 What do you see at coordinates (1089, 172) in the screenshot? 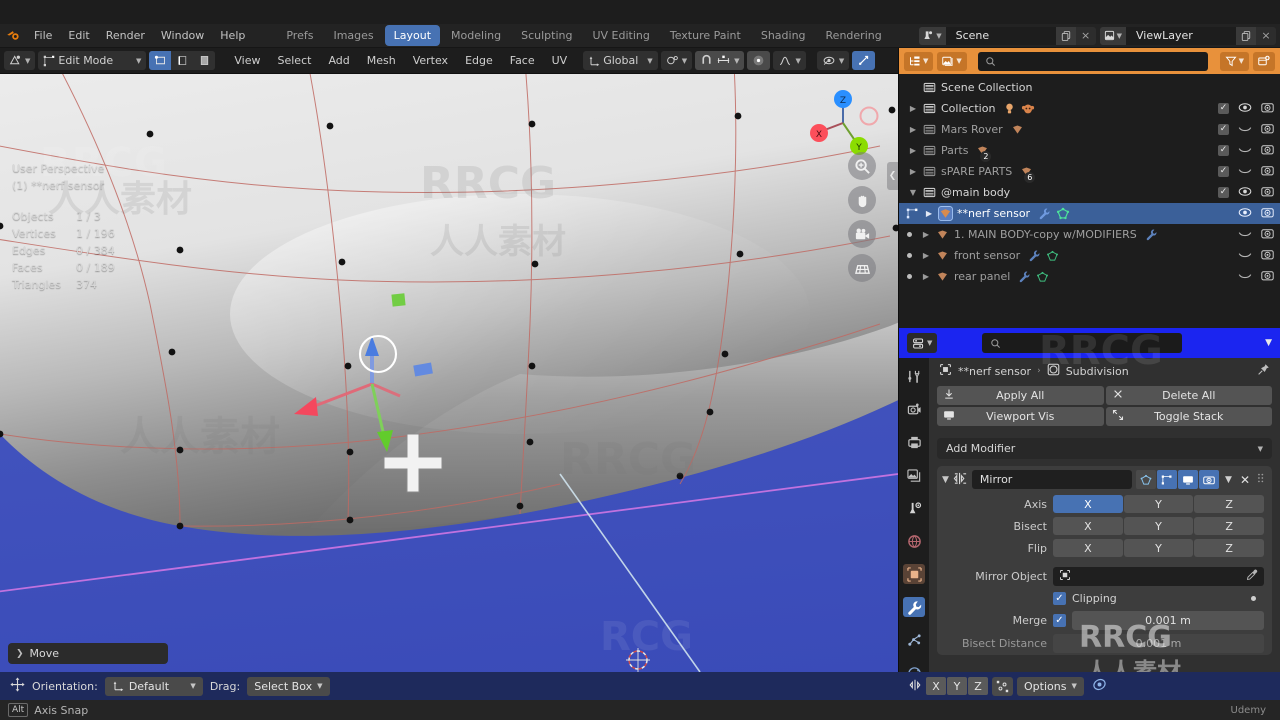
I see `outliner-row-spare-parts: ▶ sPARE PARTS 6 ✓` at bounding box center [1089, 172].